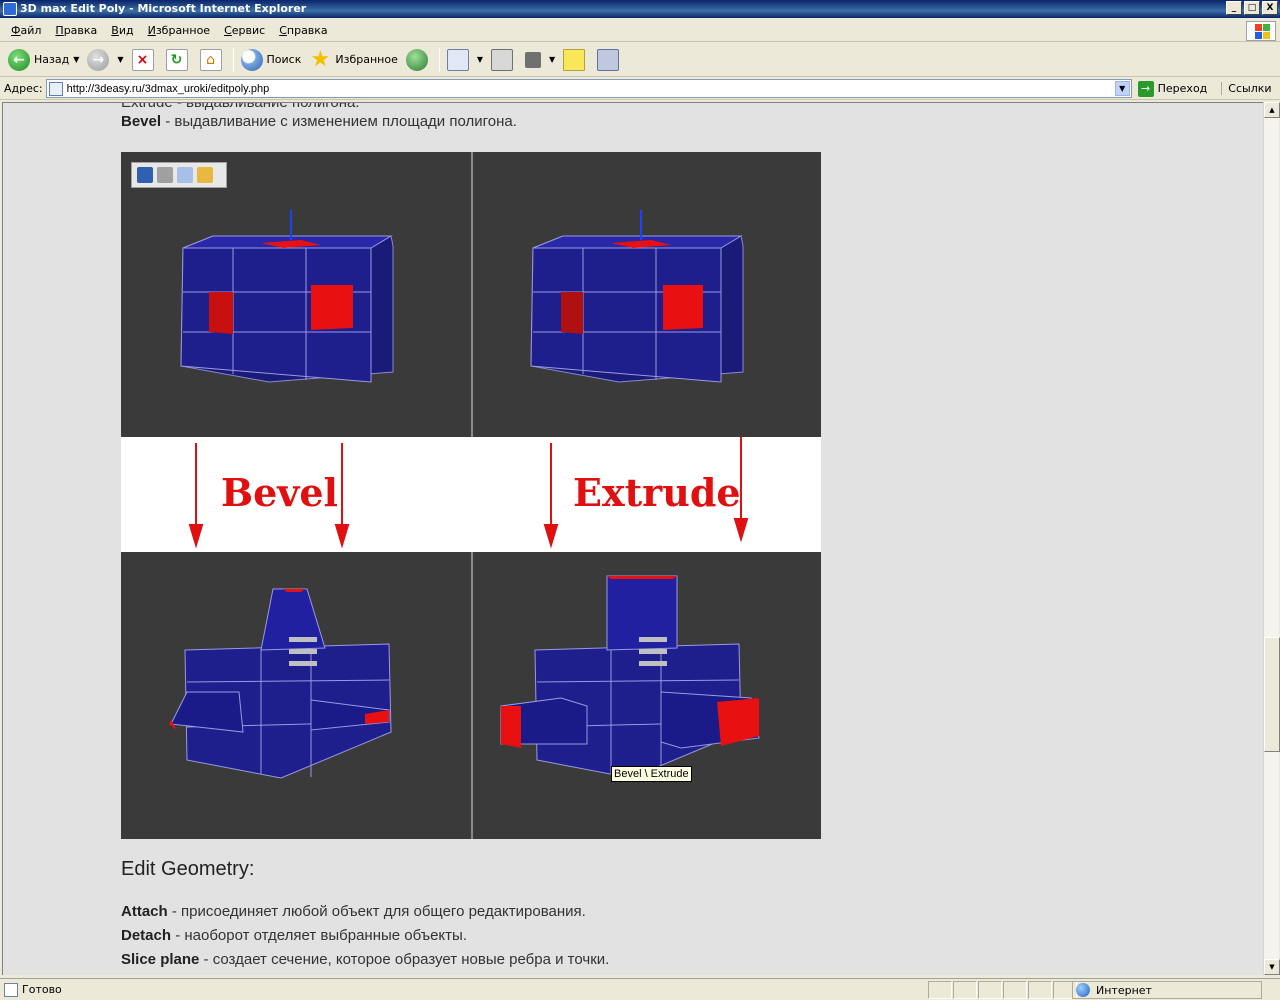 The height and width of the screenshot is (1000, 1280). I want to click on definition-term: Detach, so click(146, 935).